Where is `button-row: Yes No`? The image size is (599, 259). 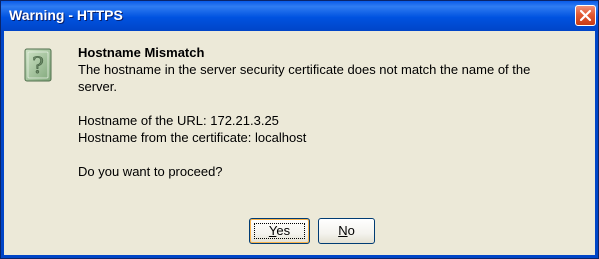
button-row: Yes No is located at coordinates (299, 232).